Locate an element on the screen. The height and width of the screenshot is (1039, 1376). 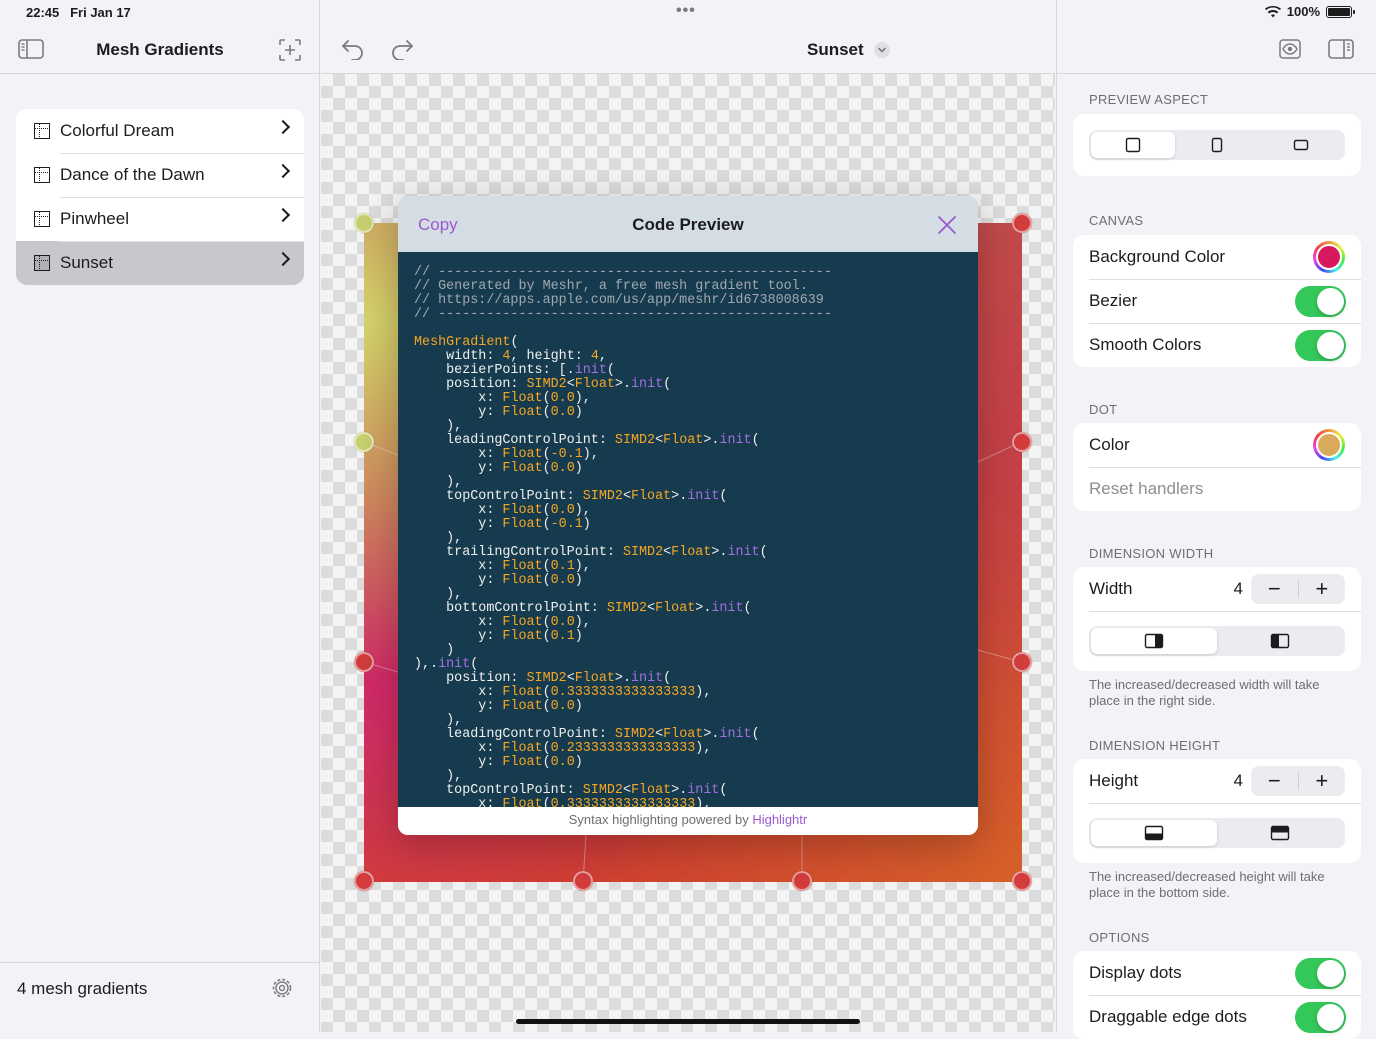
panel-bottom-icon is located at coordinates (1154, 833).